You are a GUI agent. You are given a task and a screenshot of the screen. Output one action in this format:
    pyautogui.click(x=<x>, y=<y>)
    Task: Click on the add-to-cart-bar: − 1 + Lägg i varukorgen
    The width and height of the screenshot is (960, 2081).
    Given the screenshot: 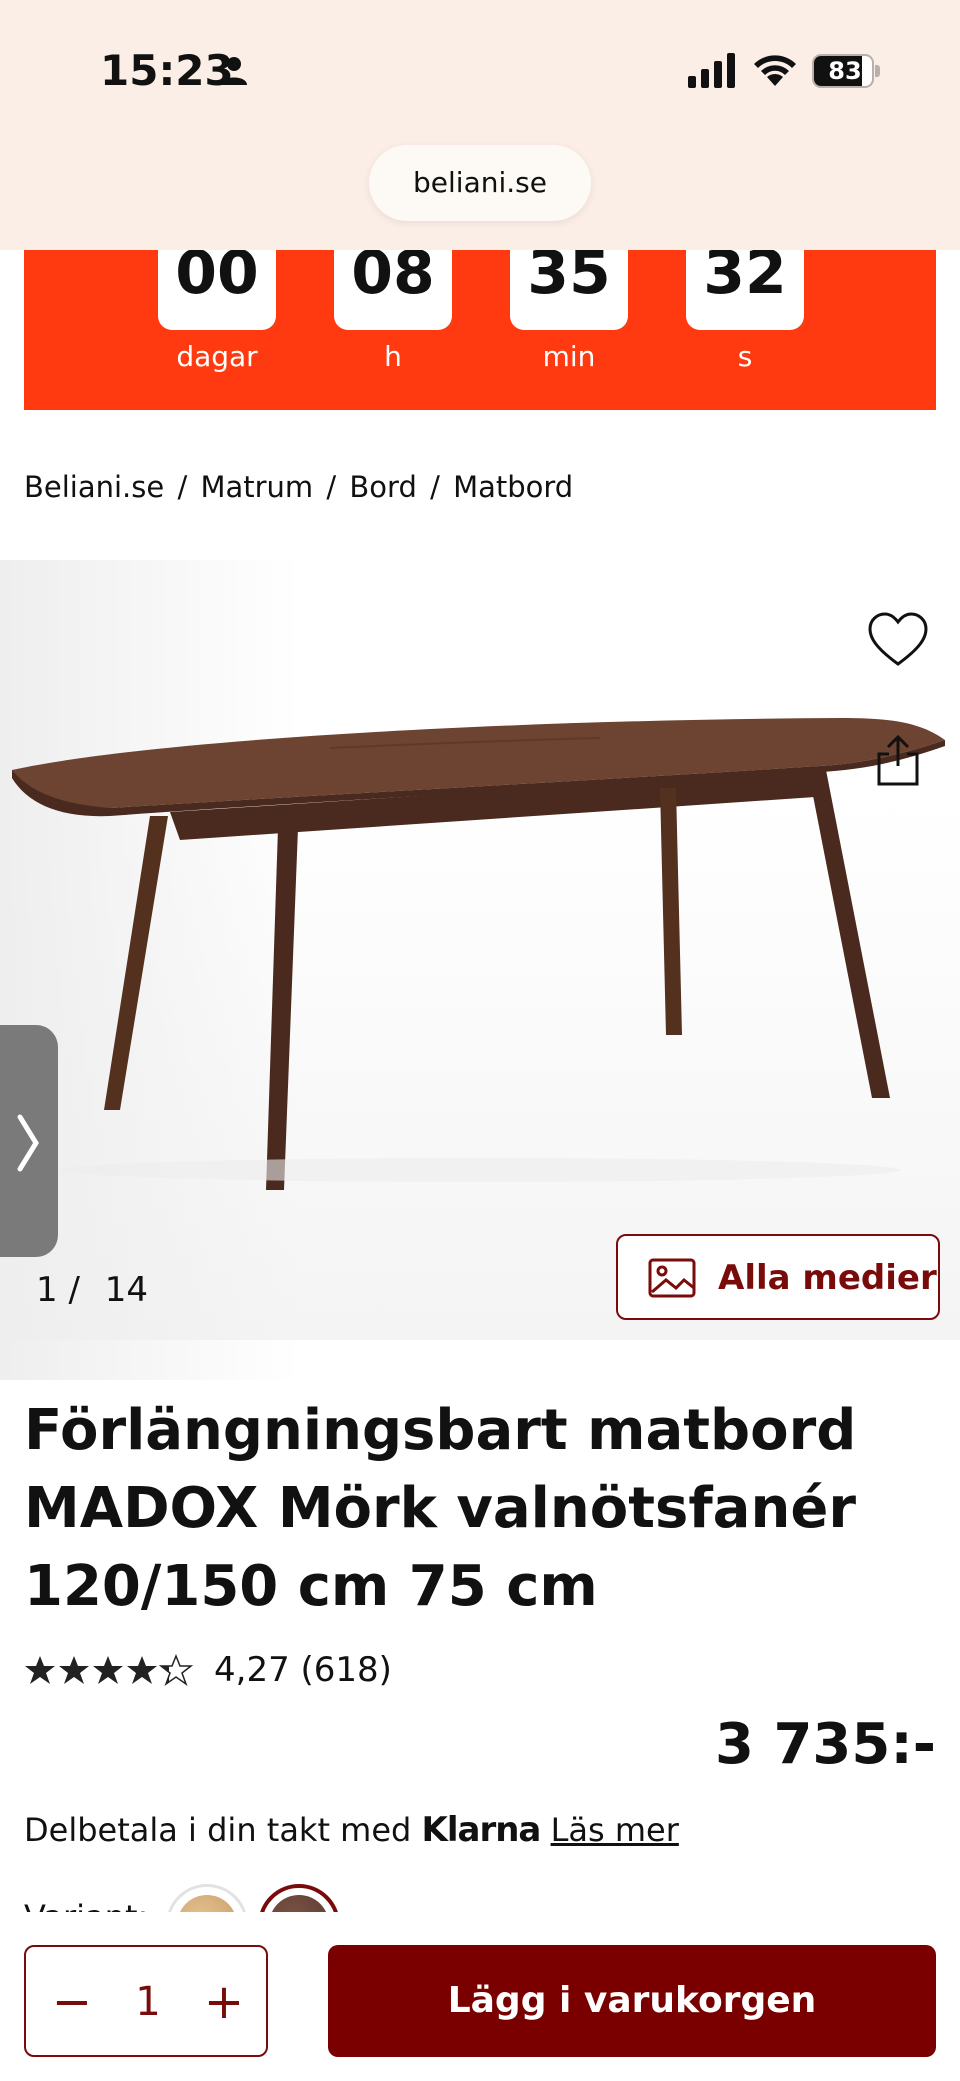 What is the action you would take?
    pyautogui.click(x=480, y=1996)
    